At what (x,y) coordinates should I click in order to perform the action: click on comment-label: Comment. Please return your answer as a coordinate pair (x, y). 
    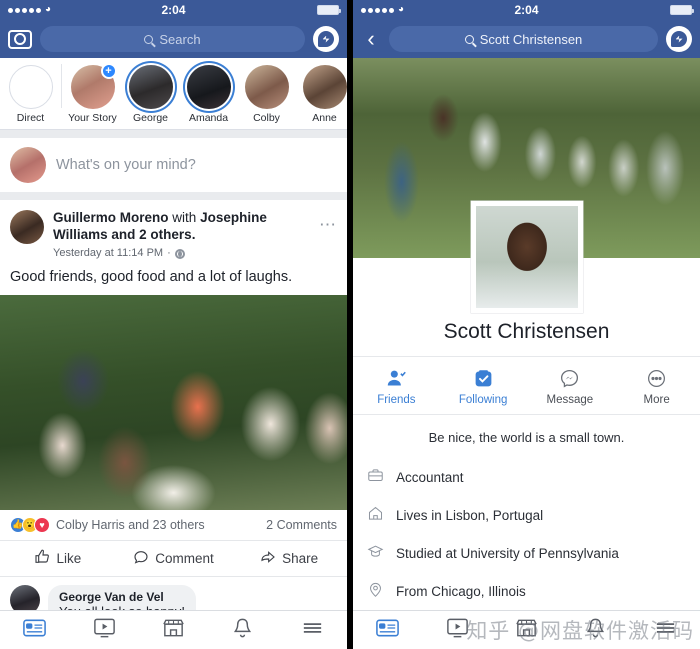
    Looking at the image, I should click on (184, 558).